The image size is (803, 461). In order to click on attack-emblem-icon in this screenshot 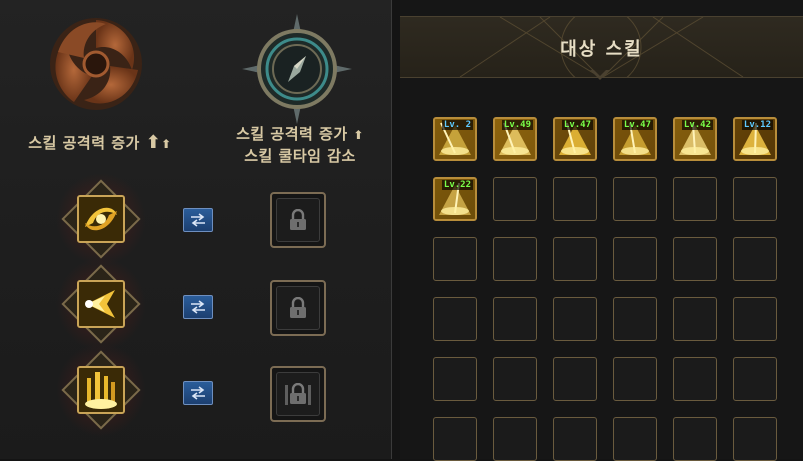, I will do `click(96, 64)`.